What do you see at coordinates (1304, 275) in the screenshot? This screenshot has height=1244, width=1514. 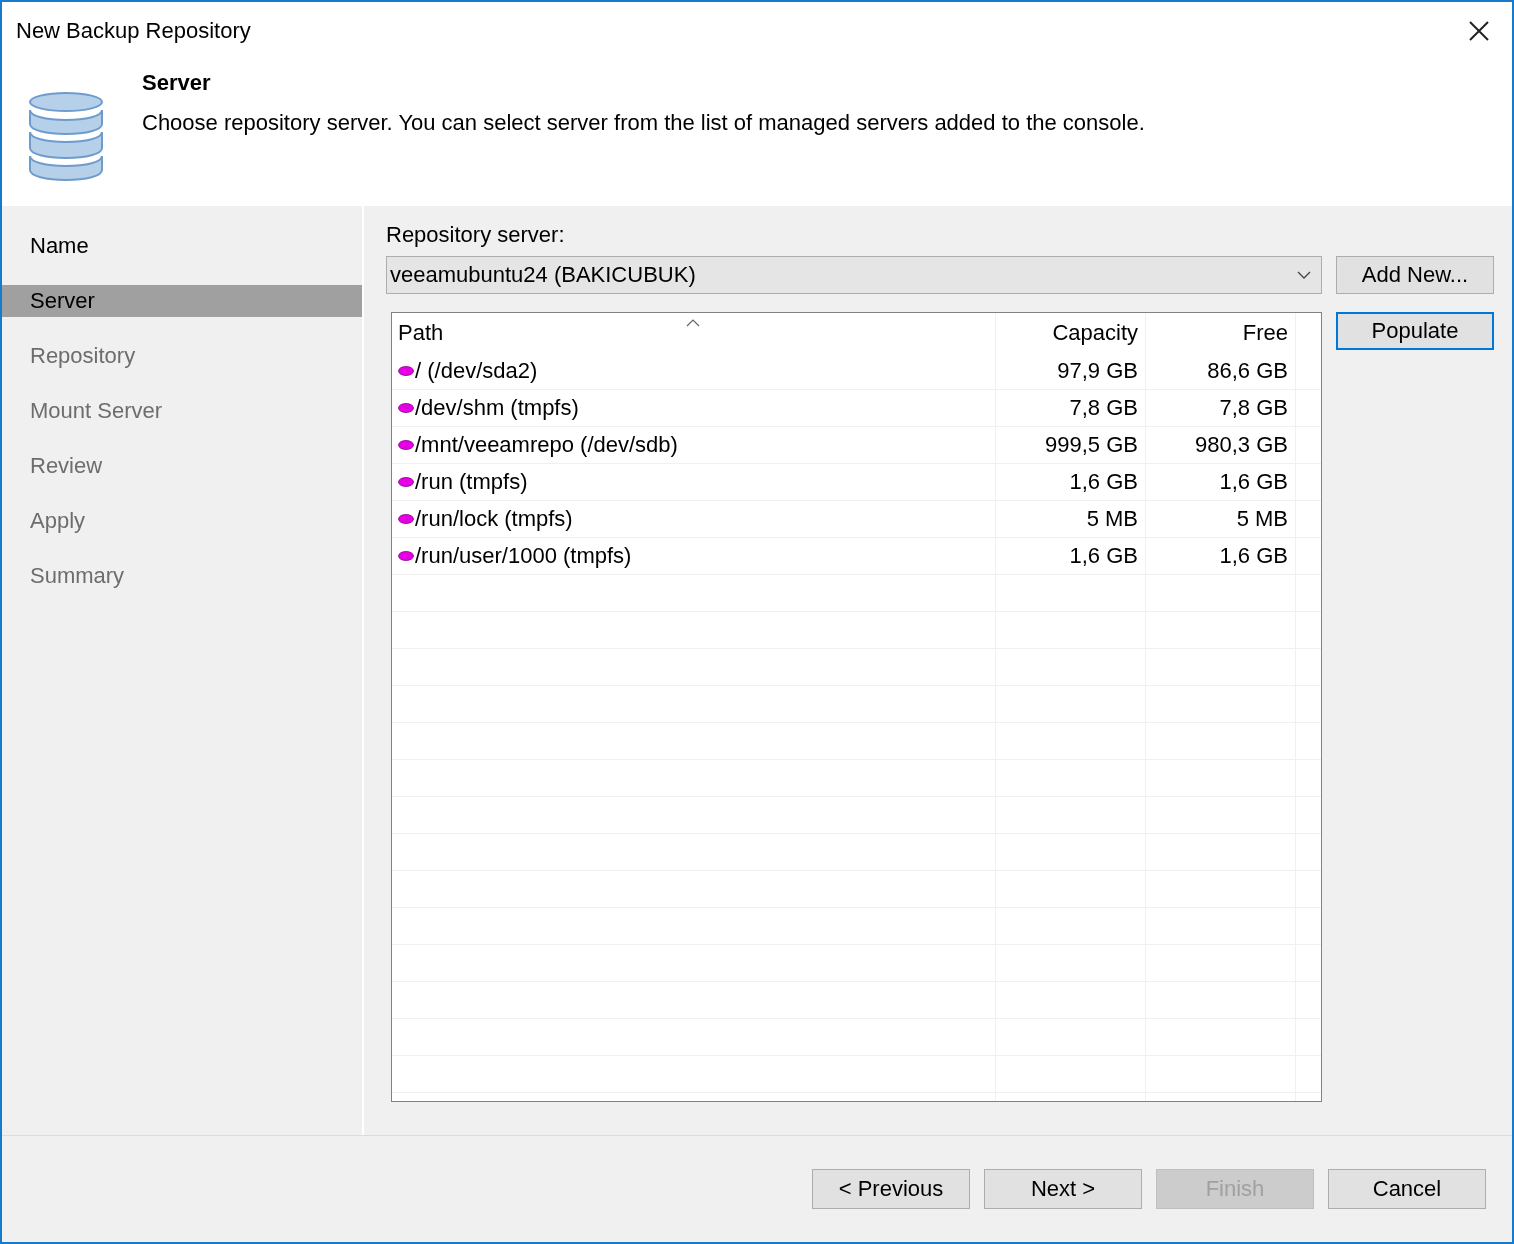 I see `chevron-down-icon` at bounding box center [1304, 275].